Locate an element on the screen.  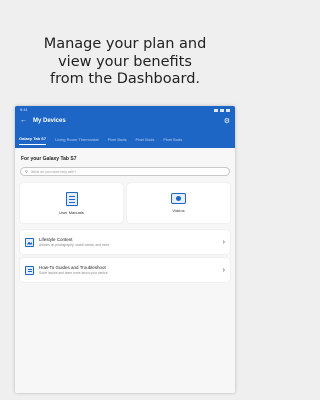
video-icon is located at coordinates (178, 198).